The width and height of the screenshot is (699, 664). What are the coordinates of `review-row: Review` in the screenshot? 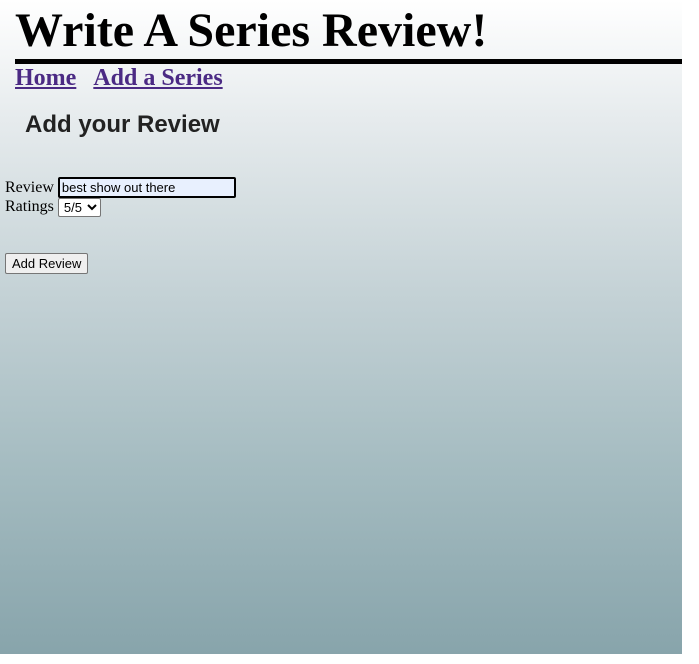 It's located at (120, 187).